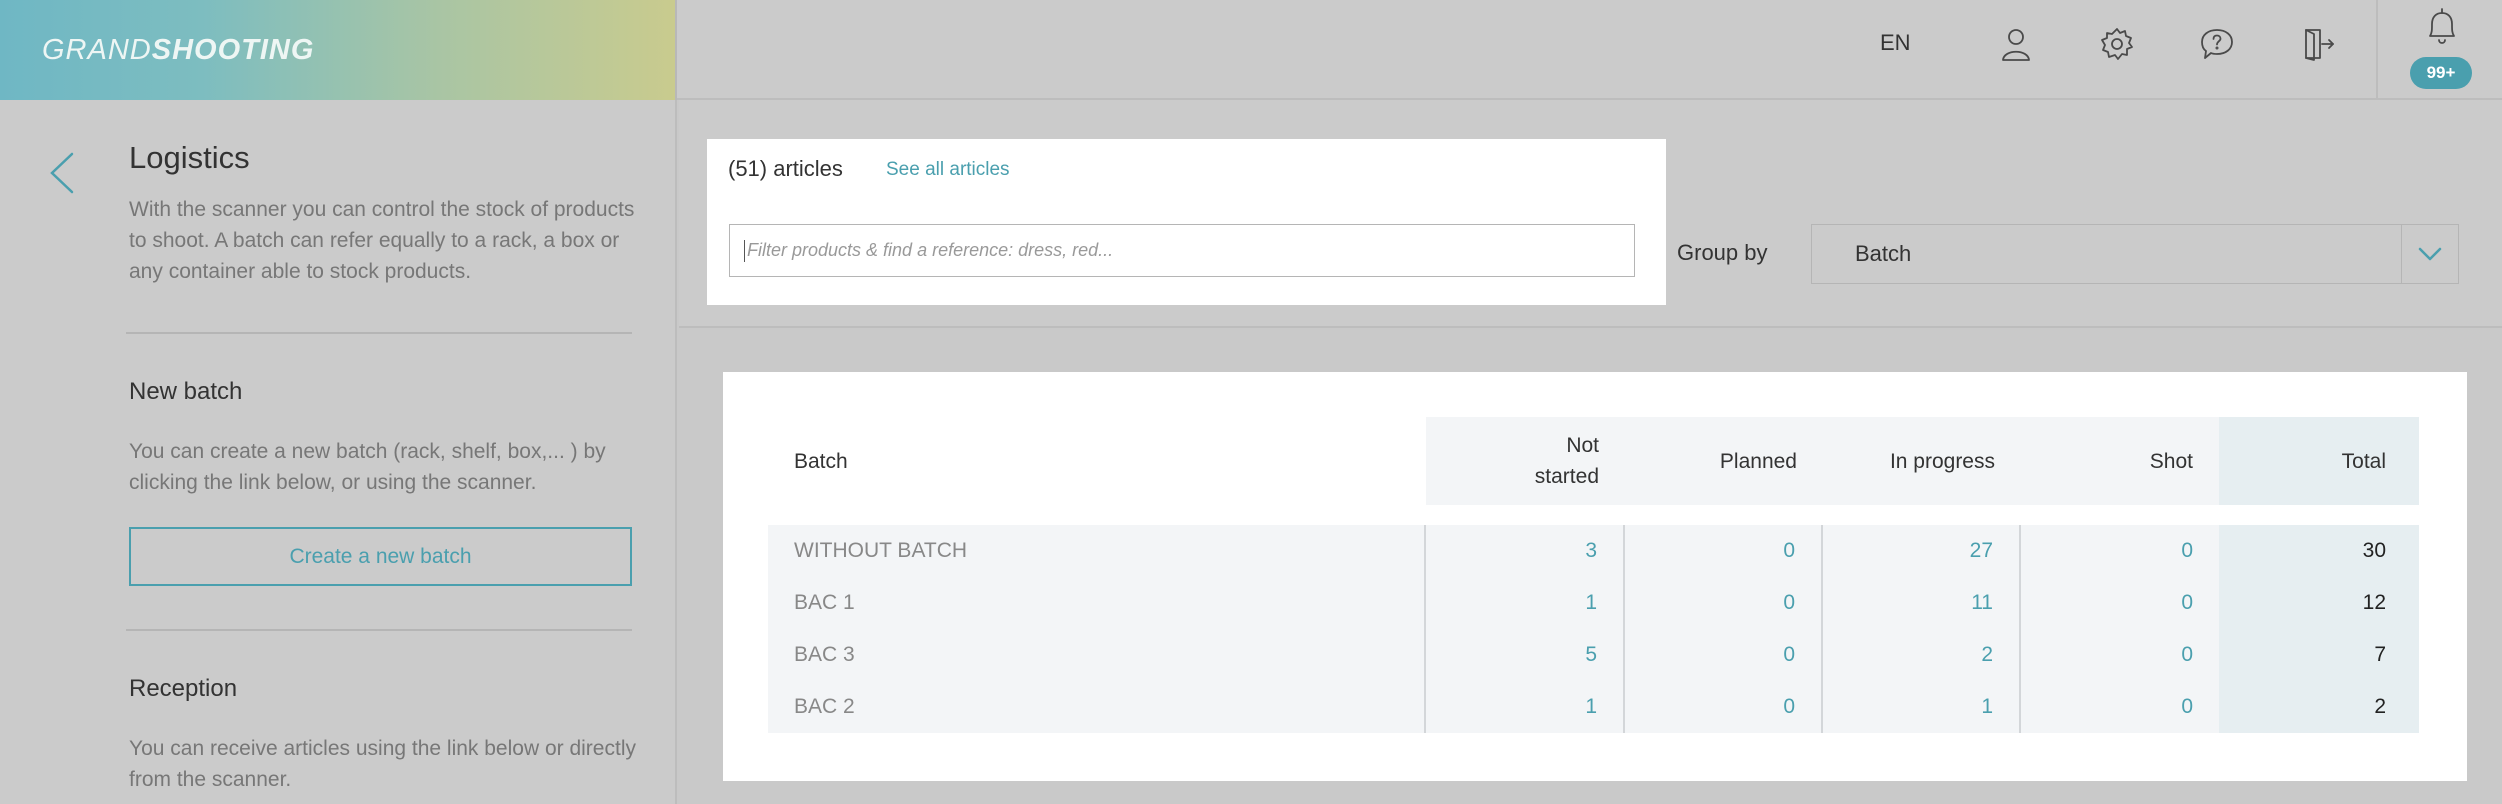  What do you see at coordinates (1922, 551) in the screenshot?
I see `row-in-progress: 27` at bounding box center [1922, 551].